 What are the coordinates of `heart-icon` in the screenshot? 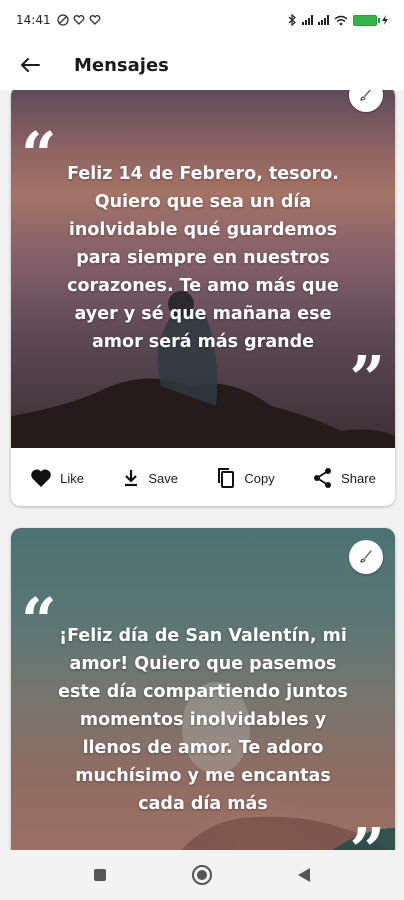 It's located at (41, 478).